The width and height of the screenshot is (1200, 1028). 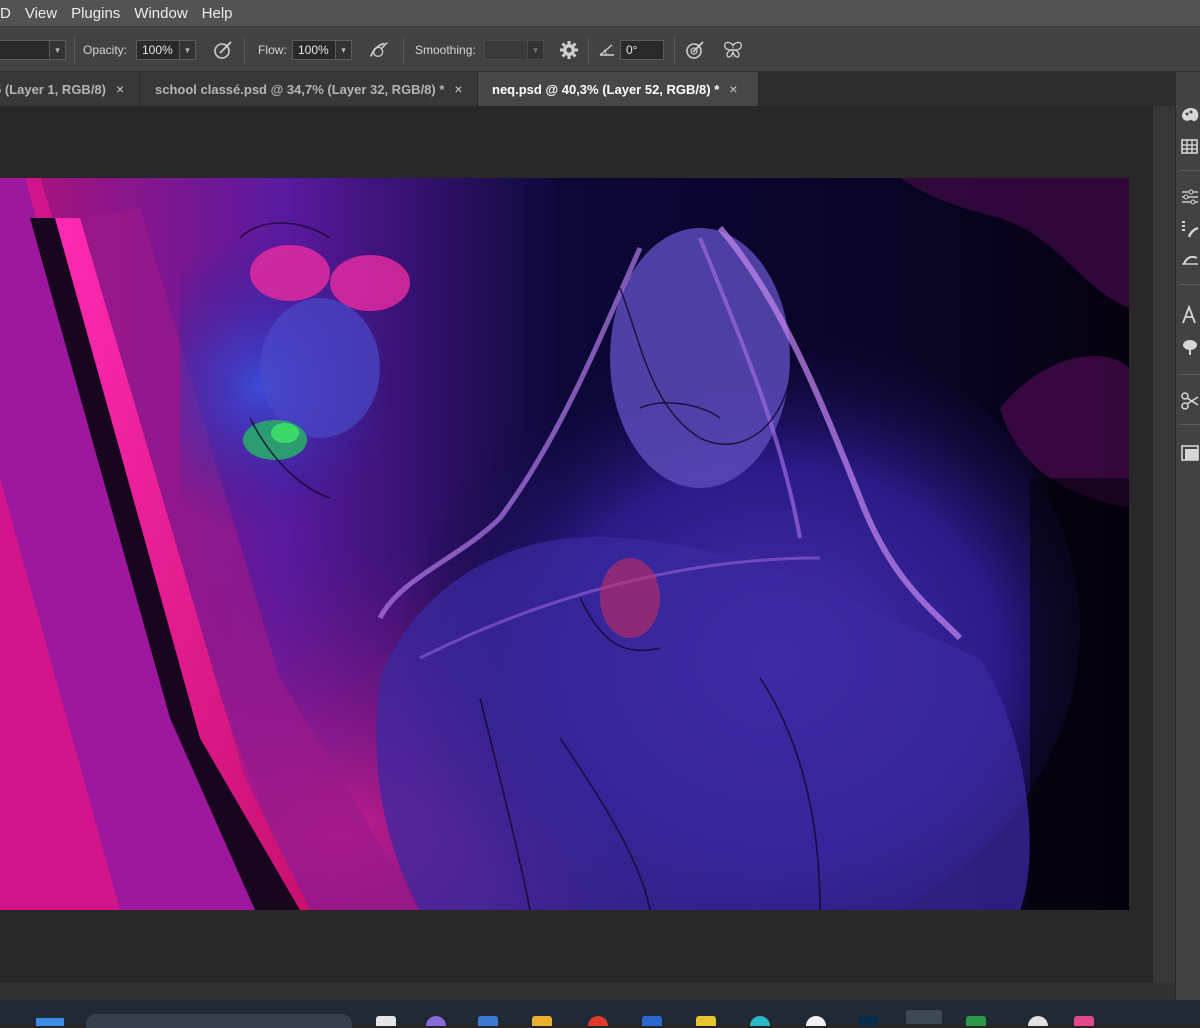 What do you see at coordinates (542, 1021) in the screenshot?
I see `folder-icon` at bounding box center [542, 1021].